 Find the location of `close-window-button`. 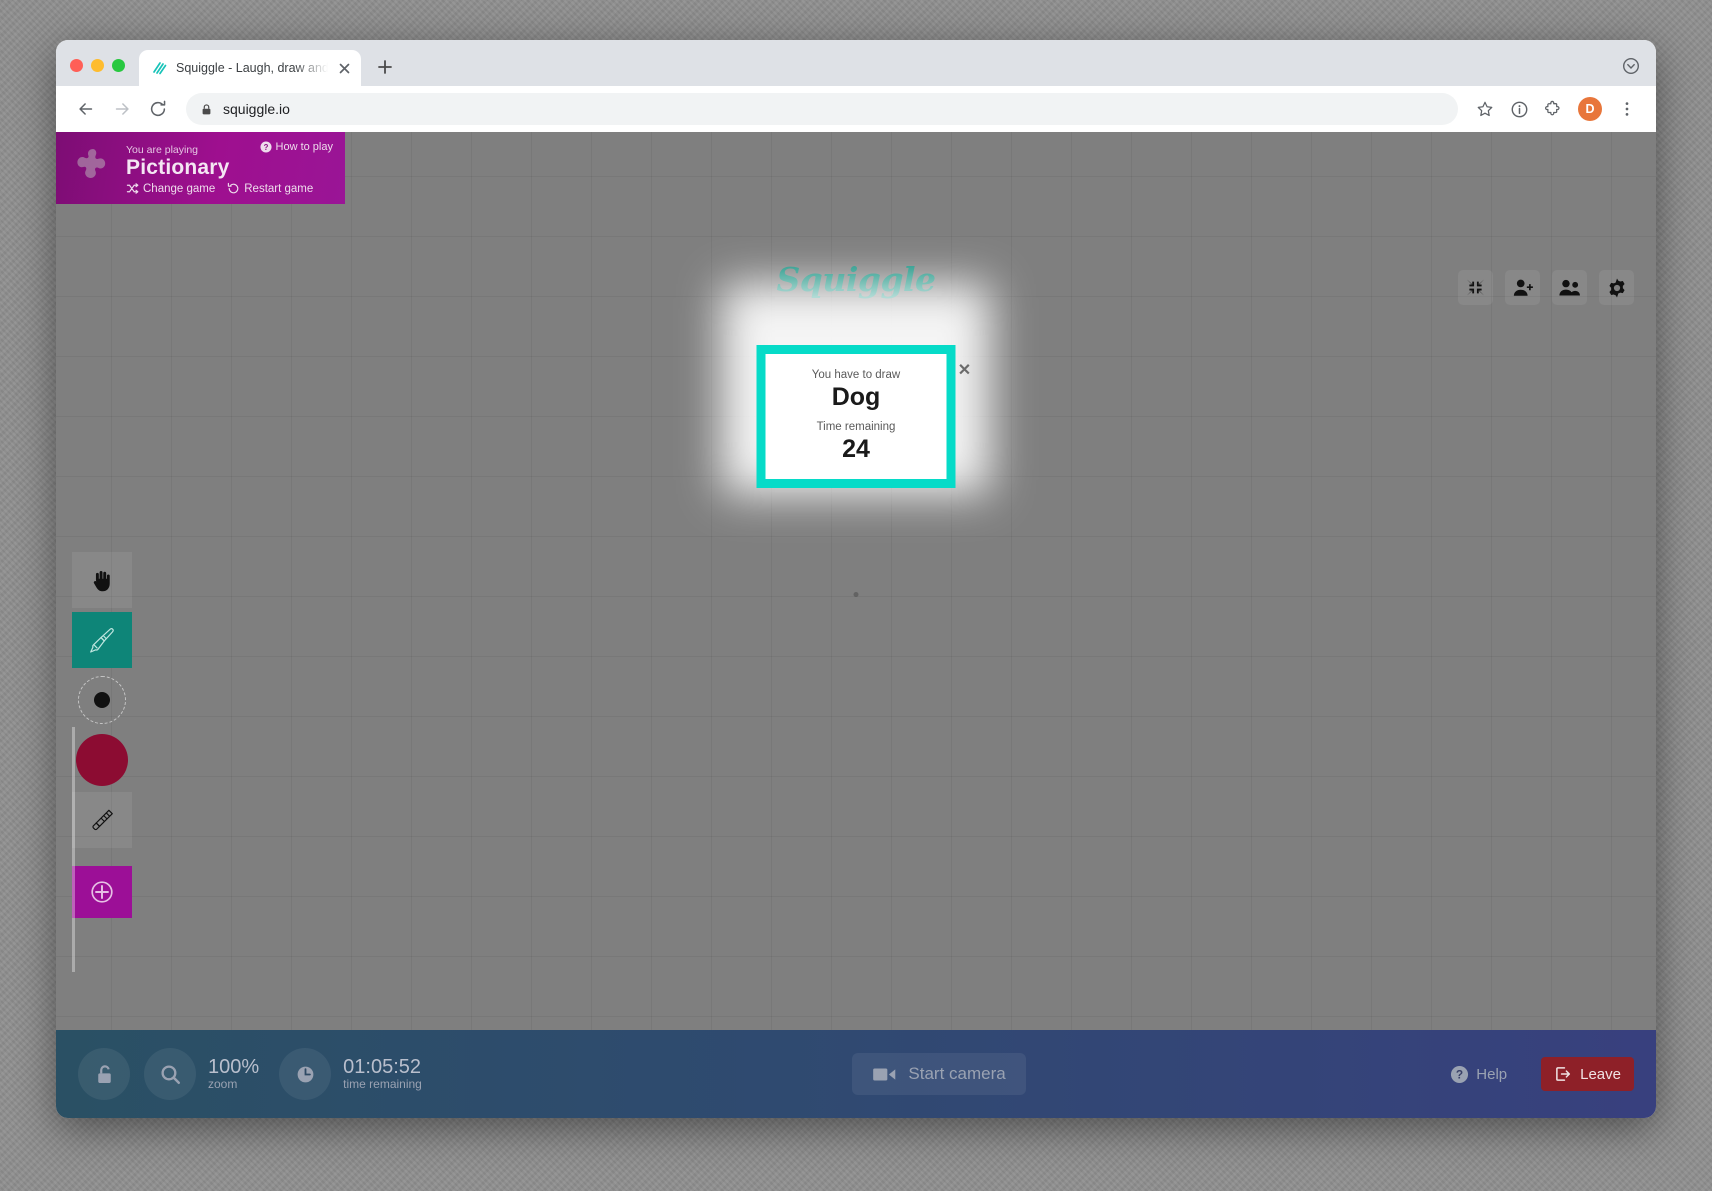

close-window-button is located at coordinates (76, 65).